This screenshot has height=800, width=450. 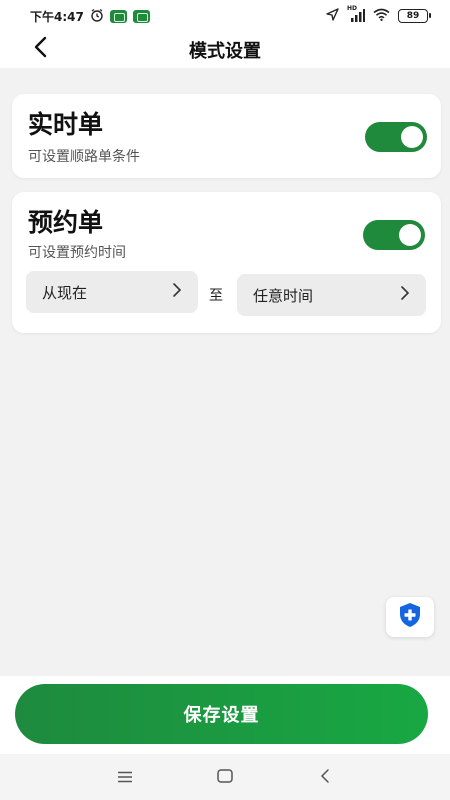 I want to click on signal-bars-icon: HD, so click(x=356, y=14).